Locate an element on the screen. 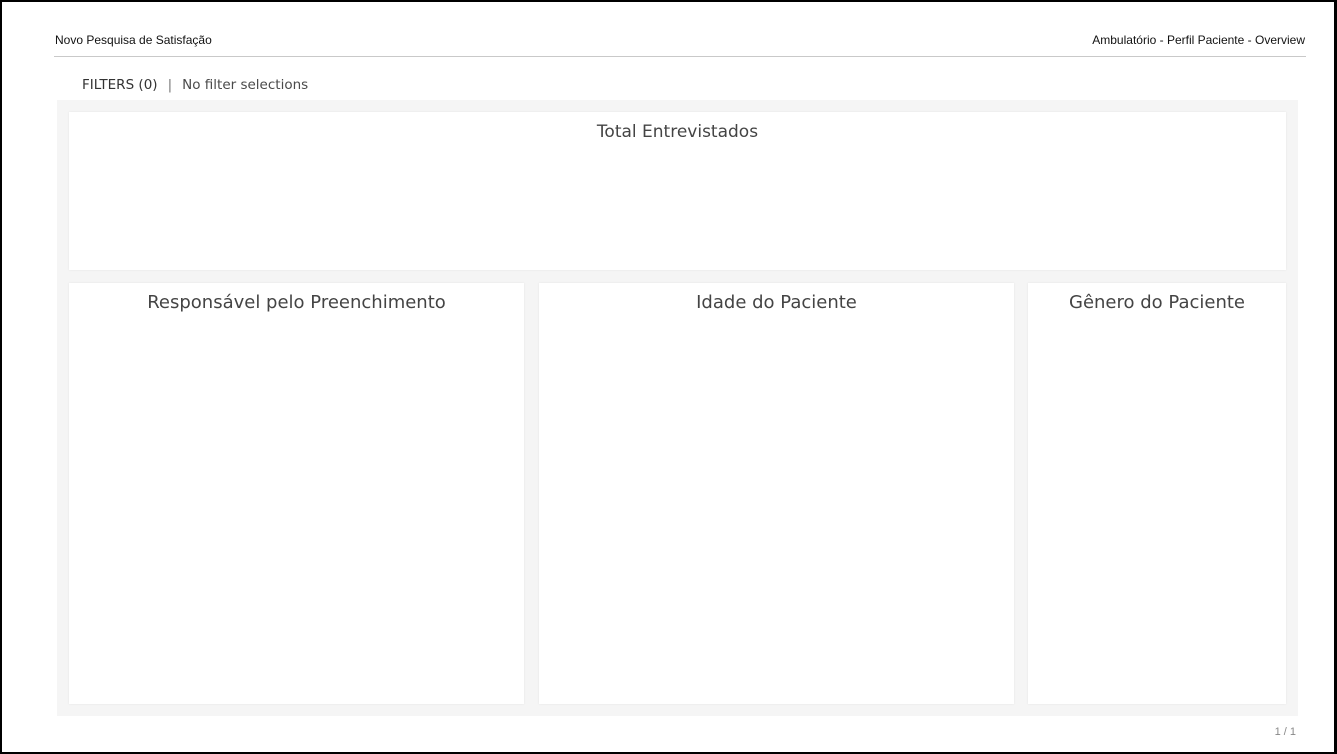  card-title: Total Entrevistados is located at coordinates (677, 132).